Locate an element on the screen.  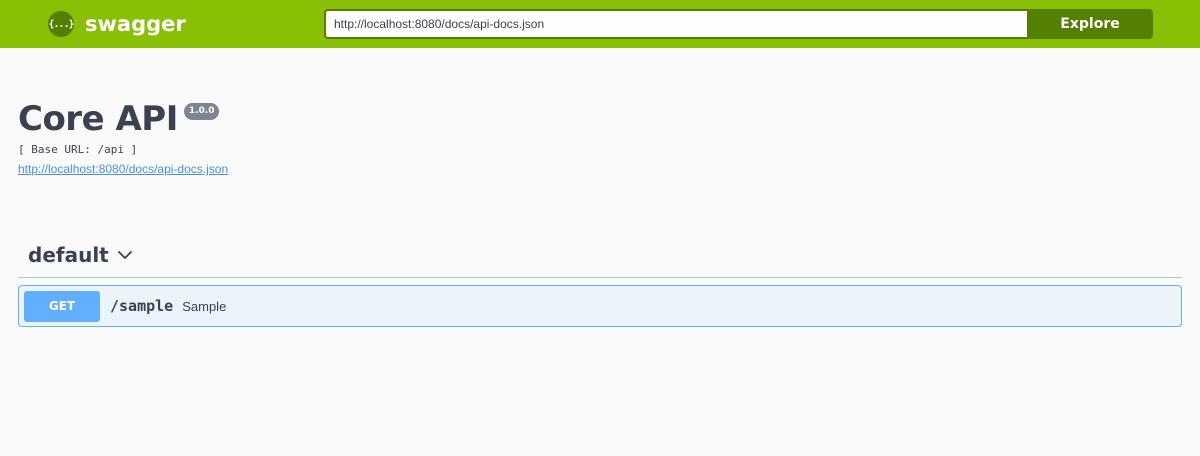
spec-url-input is located at coordinates (675, 24).